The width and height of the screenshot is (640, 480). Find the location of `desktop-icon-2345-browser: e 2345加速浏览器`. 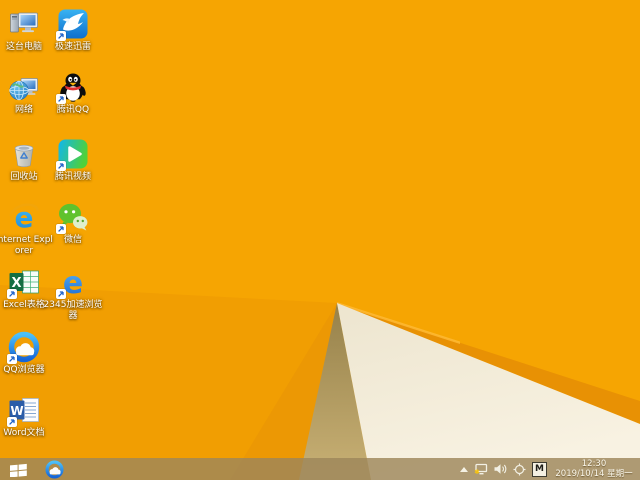

desktop-icon-2345-browser: e 2345加速浏览器 is located at coordinates (73, 294).